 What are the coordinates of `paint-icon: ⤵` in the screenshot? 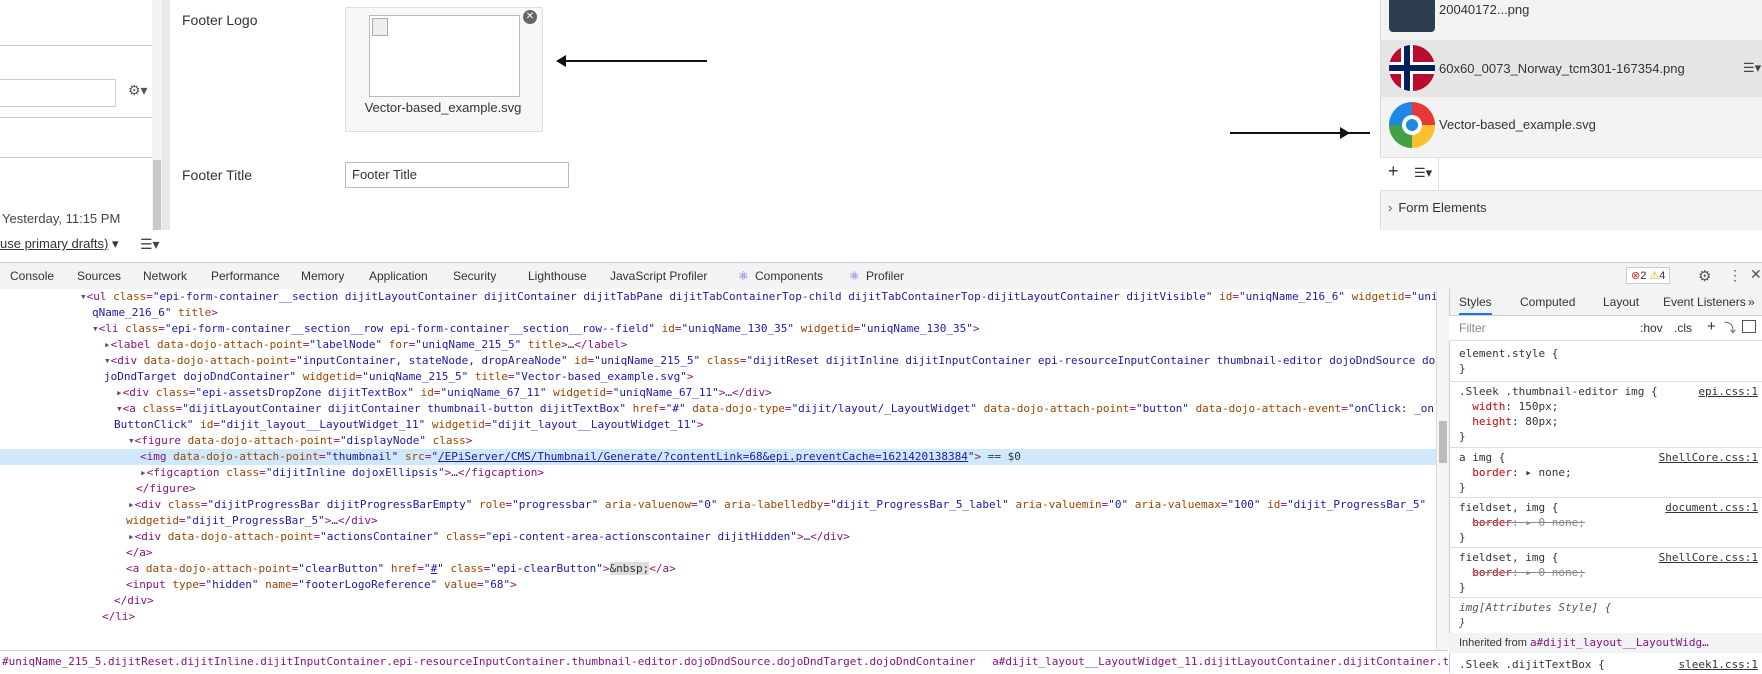 It's located at (1730, 327).